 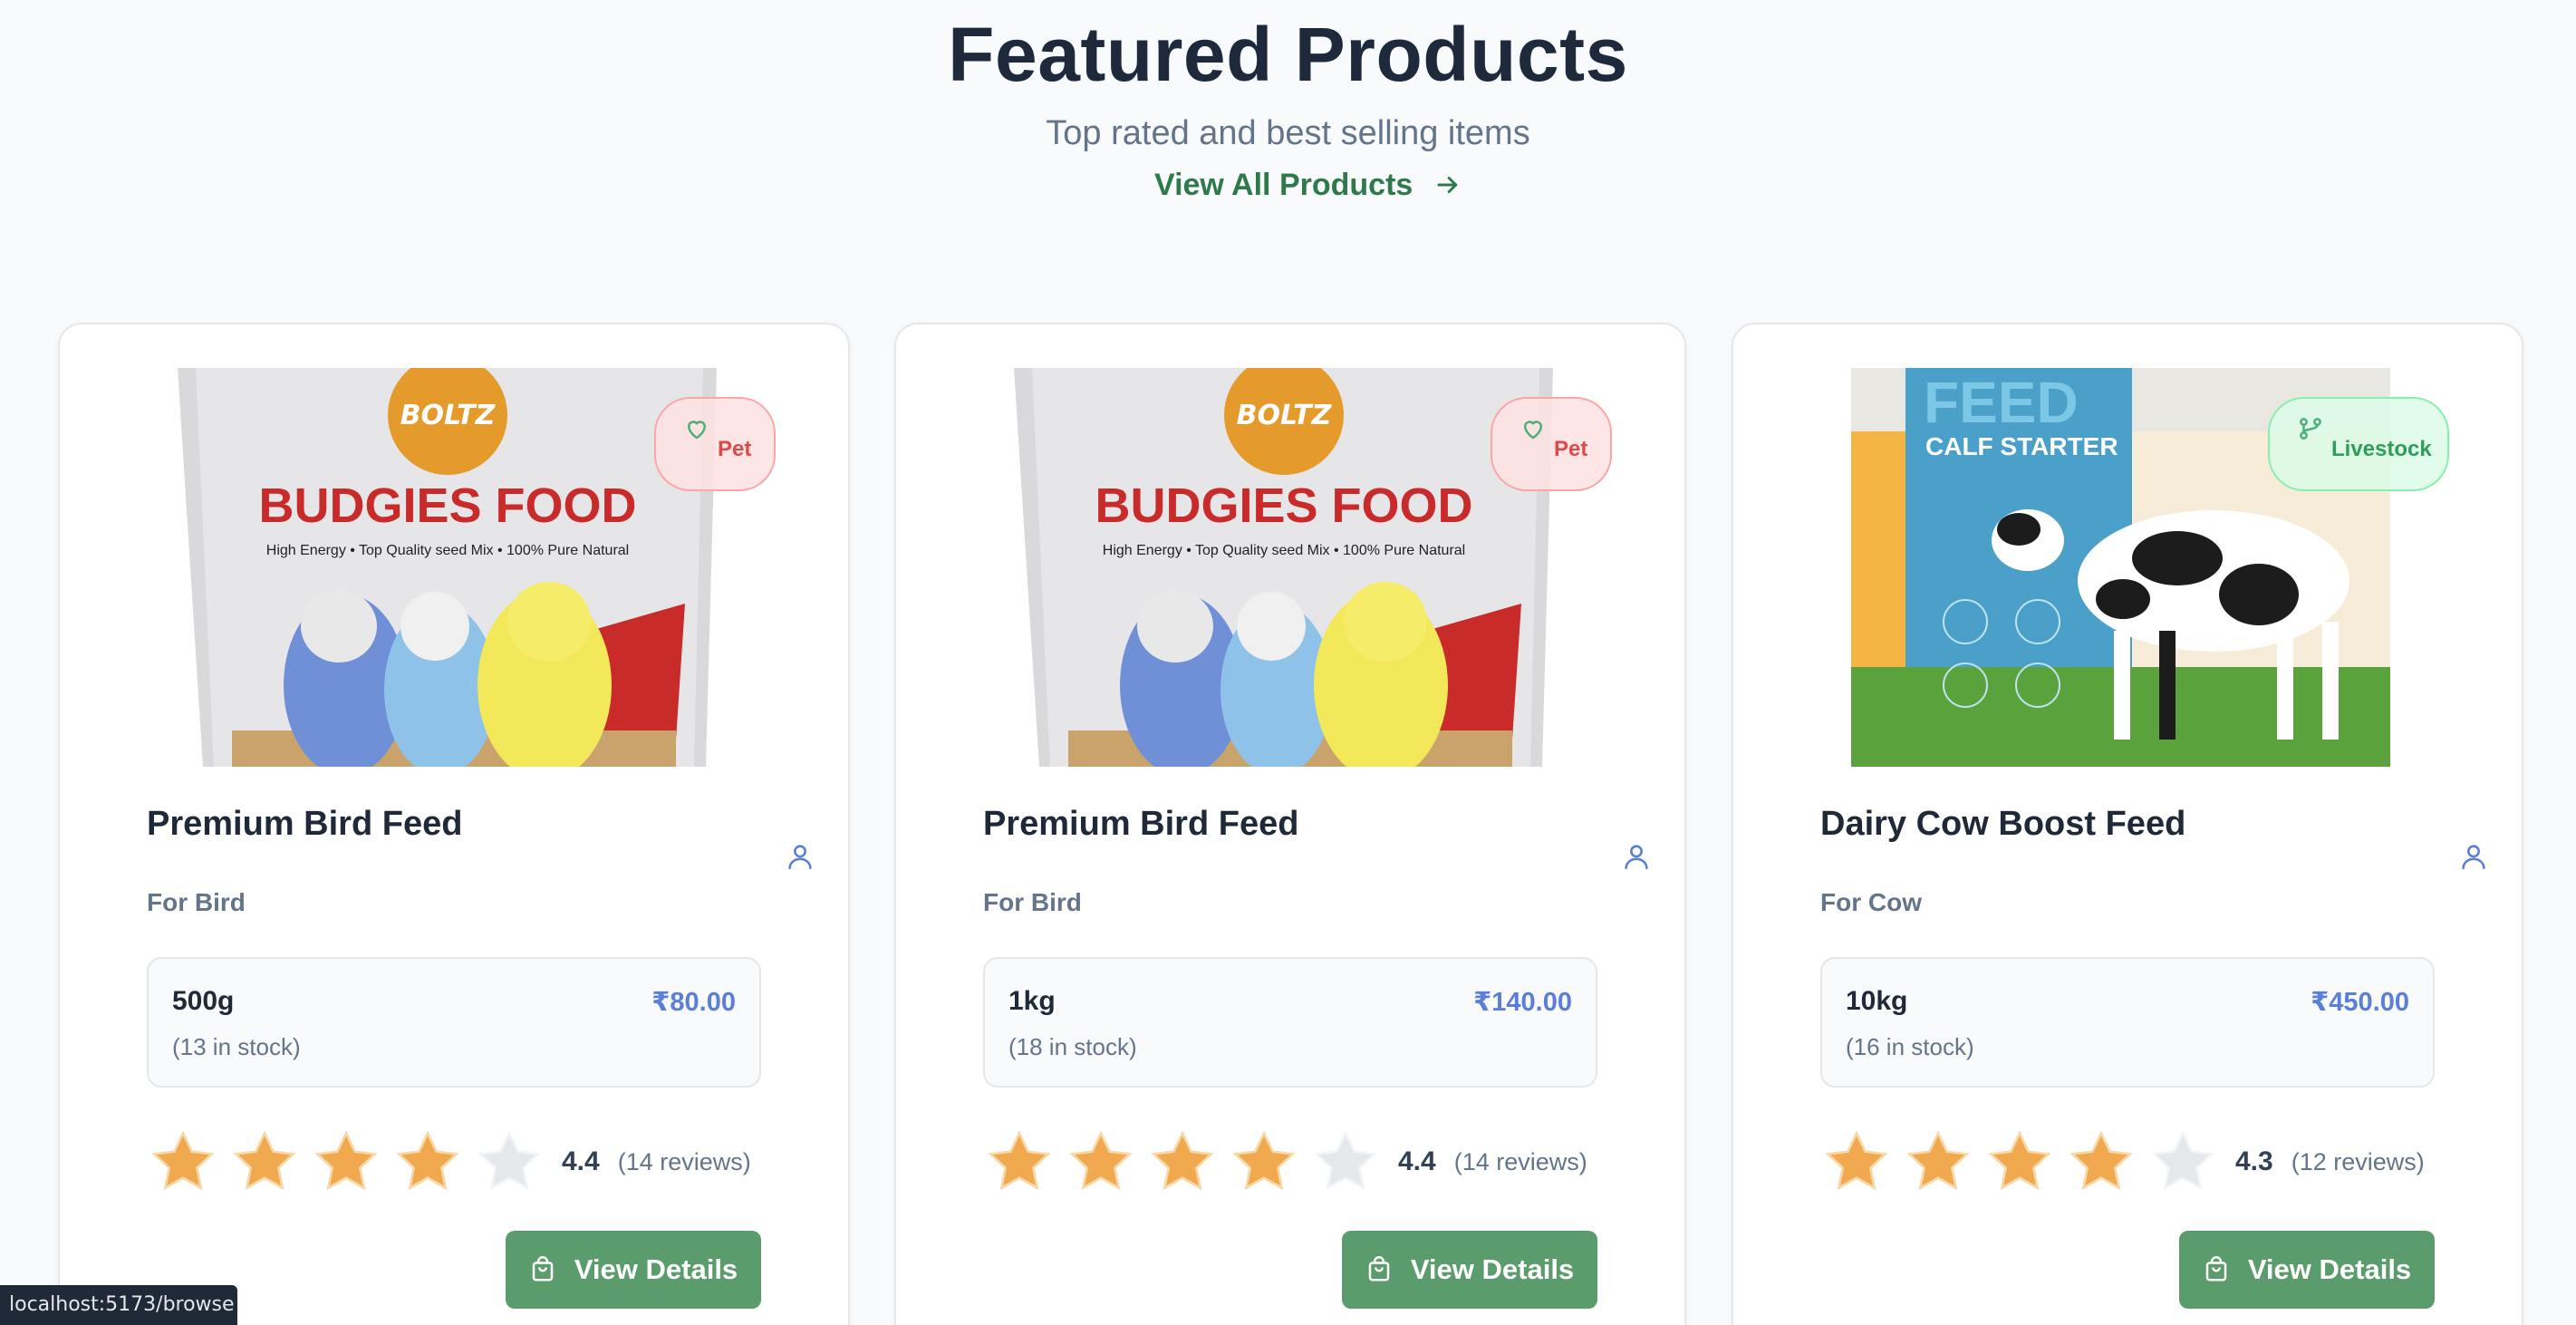 I want to click on variant-stock: (18 in stock), so click(x=1072, y=1046).